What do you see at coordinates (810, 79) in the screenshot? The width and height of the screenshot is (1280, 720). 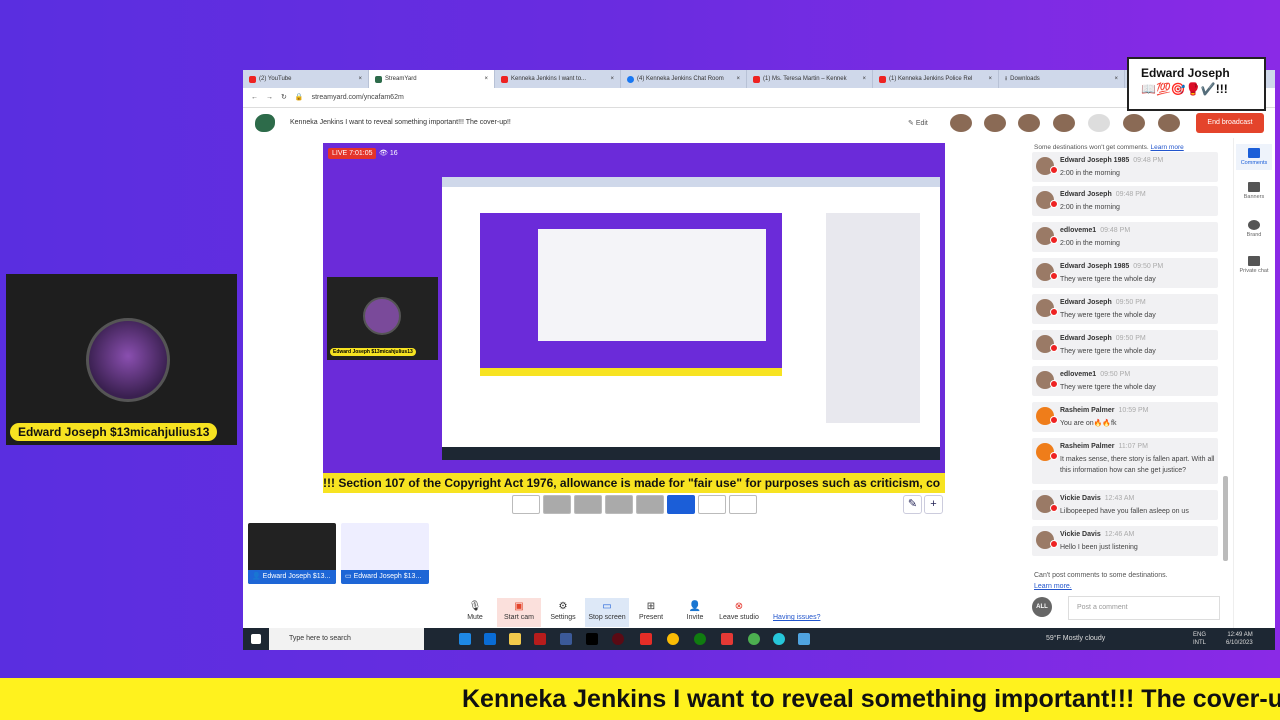 I see `tab-teresa: (1) Ms. Teresa Martin – Kennek ×` at bounding box center [810, 79].